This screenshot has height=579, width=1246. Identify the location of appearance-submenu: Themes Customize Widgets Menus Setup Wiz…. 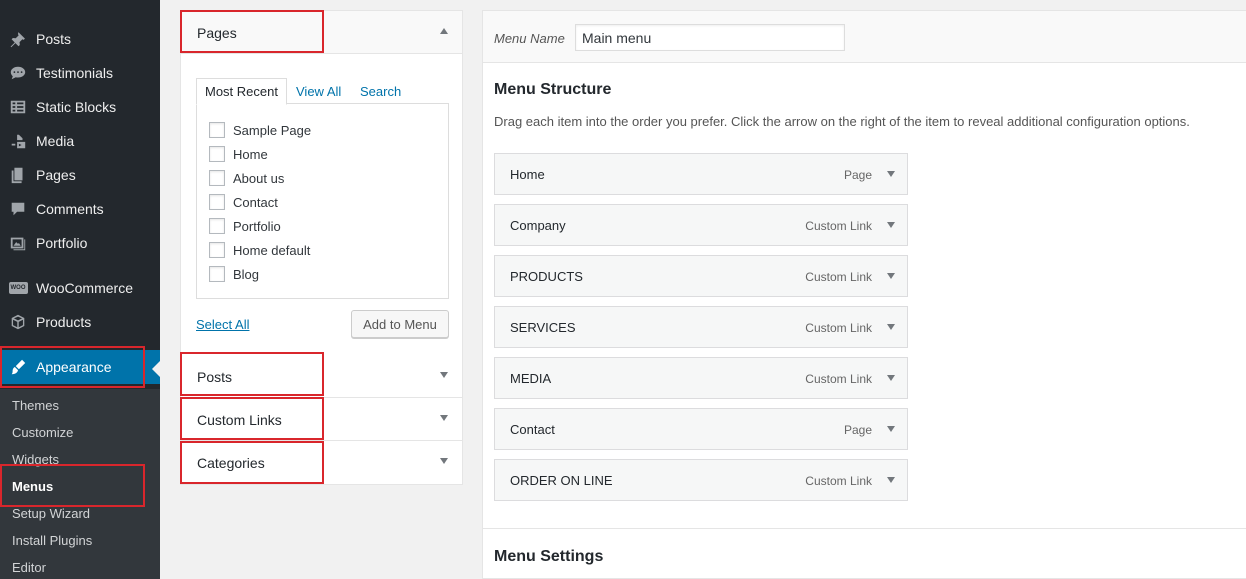
(80, 484).